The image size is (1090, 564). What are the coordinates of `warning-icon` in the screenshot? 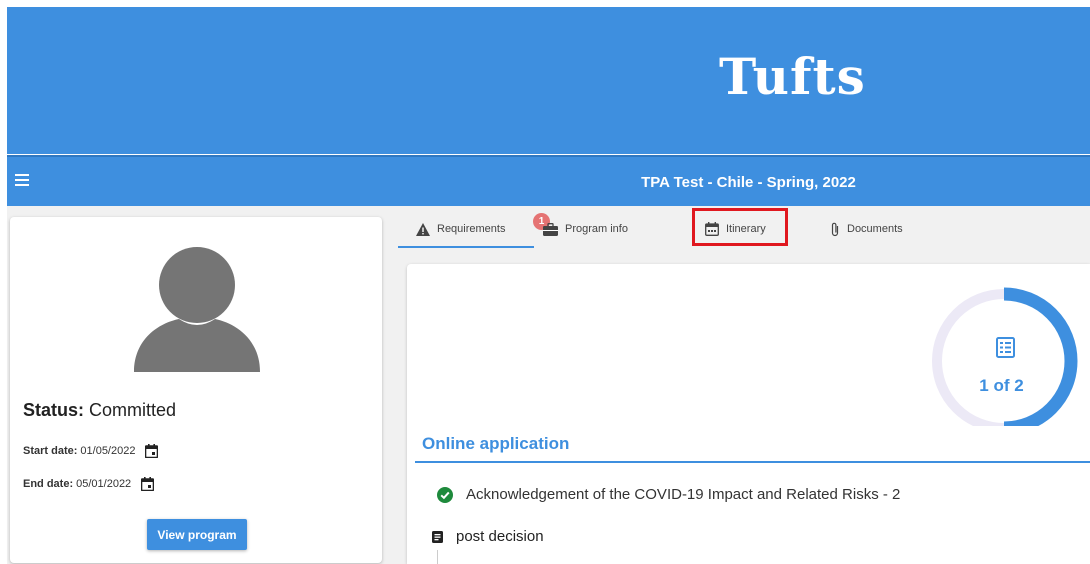 It's located at (423, 229).